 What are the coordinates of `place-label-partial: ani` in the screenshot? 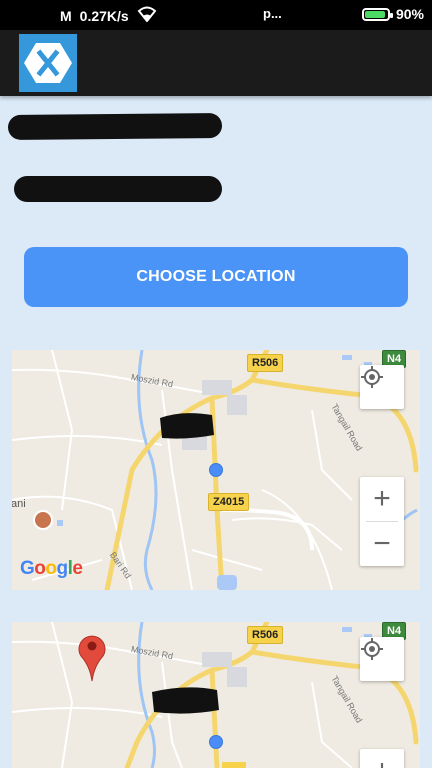 It's located at (19, 504).